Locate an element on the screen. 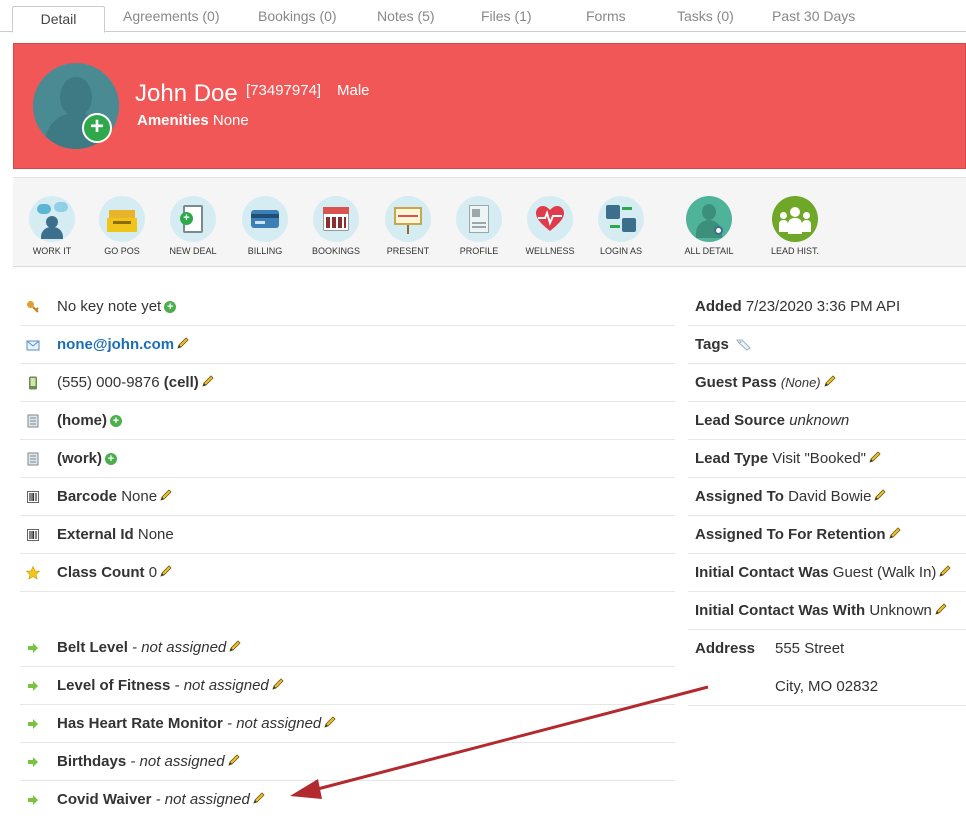 The width and height of the screenshot is (966, 818). go-pos-button: GO POS is located at coordinates (122, 226).